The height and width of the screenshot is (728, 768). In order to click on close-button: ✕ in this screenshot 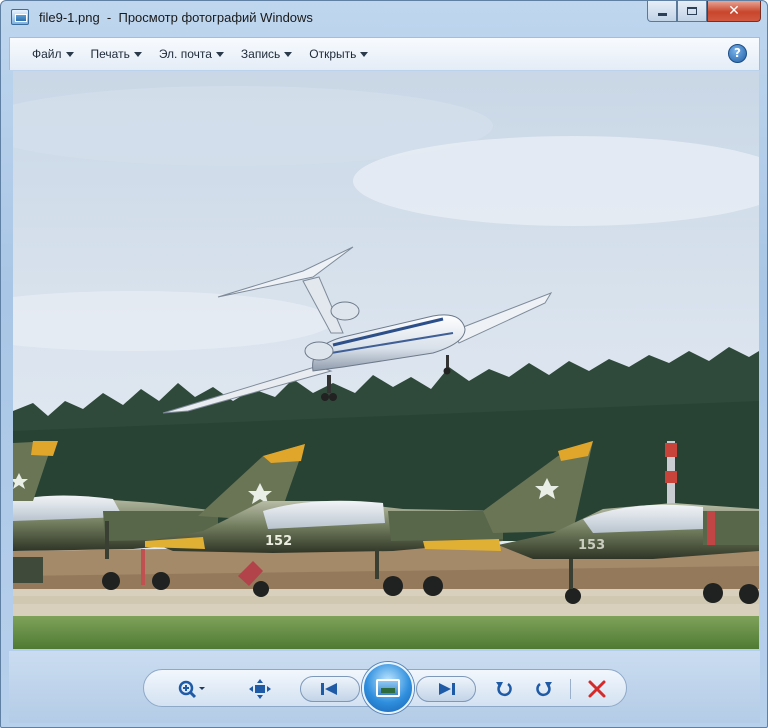, I will do `click(734, 11)`.